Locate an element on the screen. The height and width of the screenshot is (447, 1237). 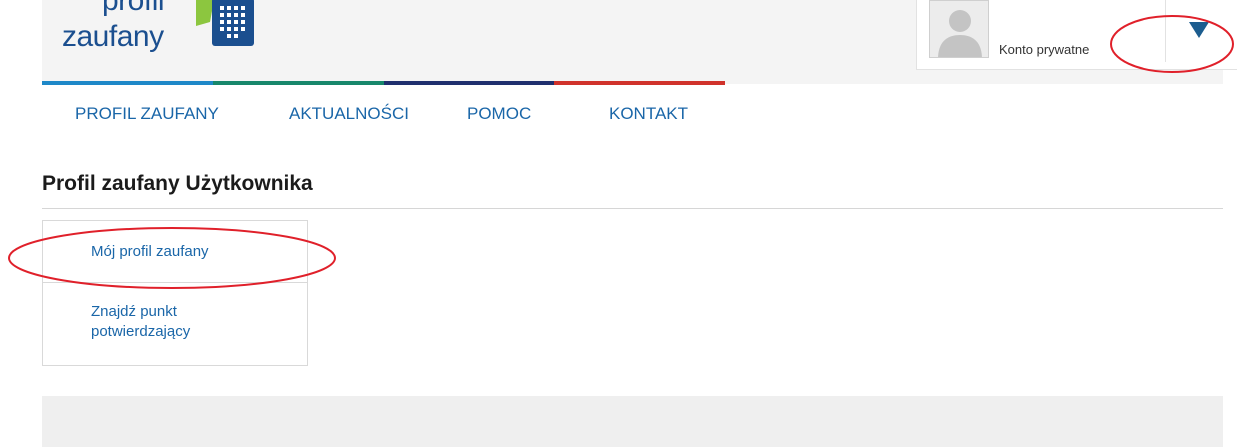
page-title: Profil zaufany Użytkownika is located at coordinates (177, 183).